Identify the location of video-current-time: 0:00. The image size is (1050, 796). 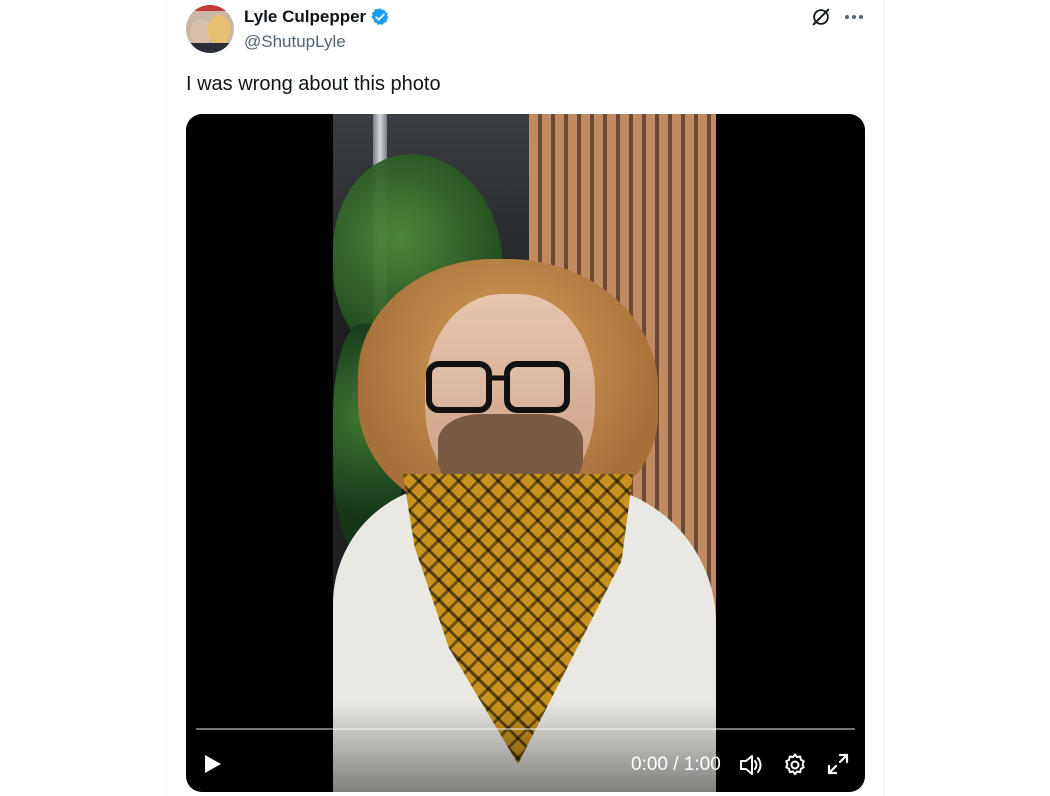
(649, 764).